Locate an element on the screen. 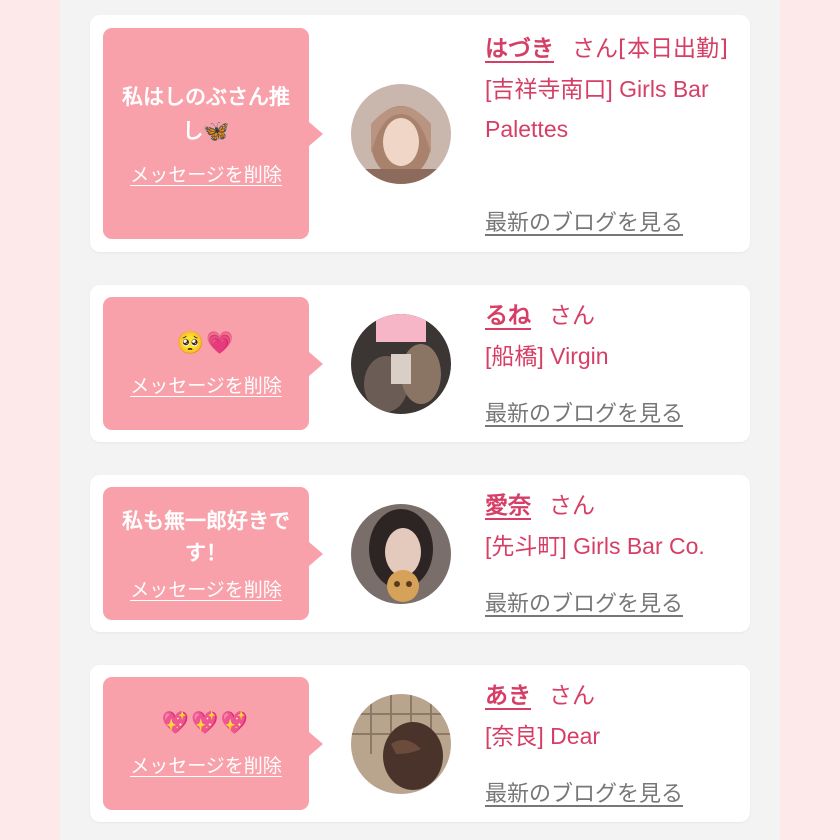 The height and width of the screenshot is (840, 840). girl-name-link: 愛奈 is located at coordinates (508, 506).